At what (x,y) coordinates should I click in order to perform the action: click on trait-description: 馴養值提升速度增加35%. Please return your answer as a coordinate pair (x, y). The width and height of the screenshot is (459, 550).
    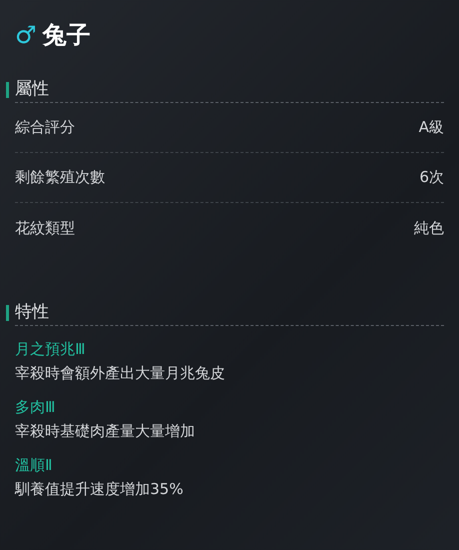
    Looking at the image, I should click on (99, 489).